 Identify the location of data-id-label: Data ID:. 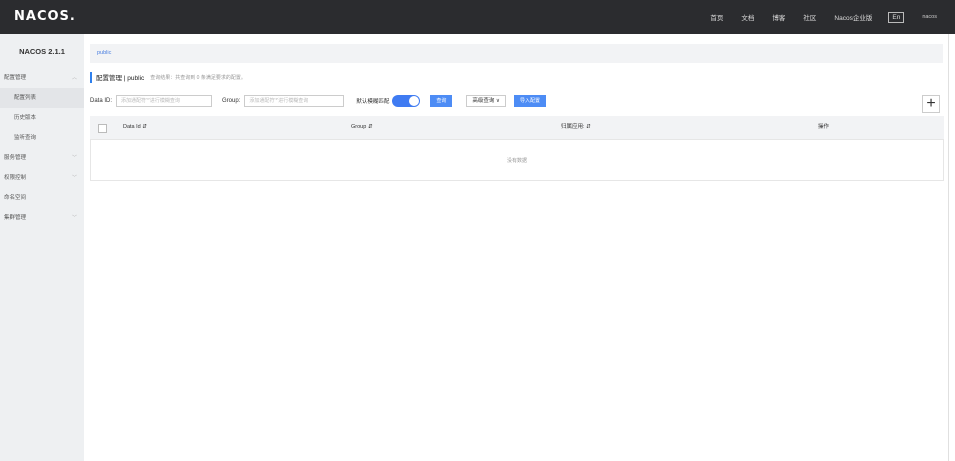
(101, 101).